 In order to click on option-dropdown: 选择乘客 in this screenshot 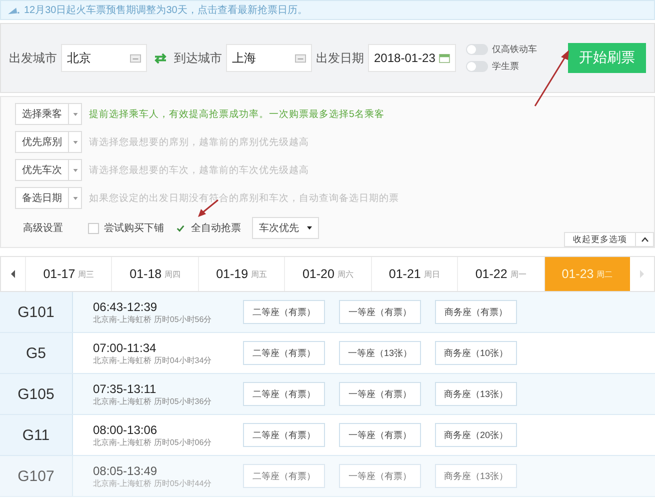, I will do `click(48, 114)`.